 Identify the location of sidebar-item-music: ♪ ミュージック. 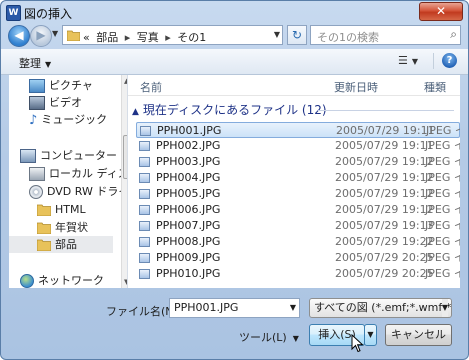
(68, 119).